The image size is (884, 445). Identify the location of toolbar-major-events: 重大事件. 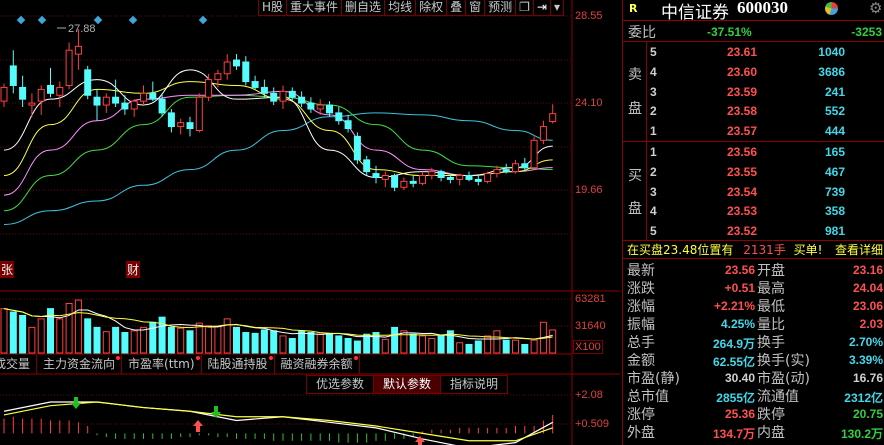
(315, 7).